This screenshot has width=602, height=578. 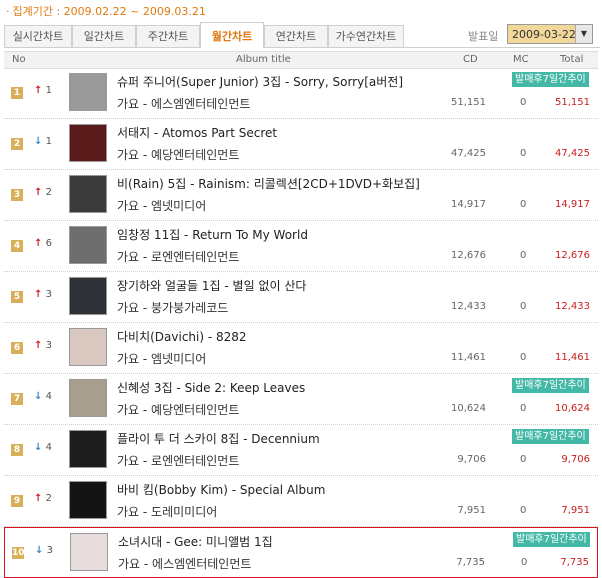 I want to click on release-date-select: 2009-03-22 ▼, so click(x=550, y=34).